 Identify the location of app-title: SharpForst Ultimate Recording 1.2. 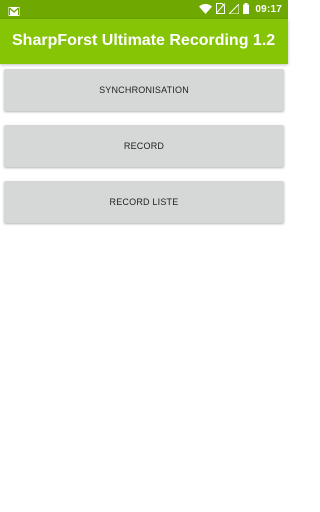
(144, 40).